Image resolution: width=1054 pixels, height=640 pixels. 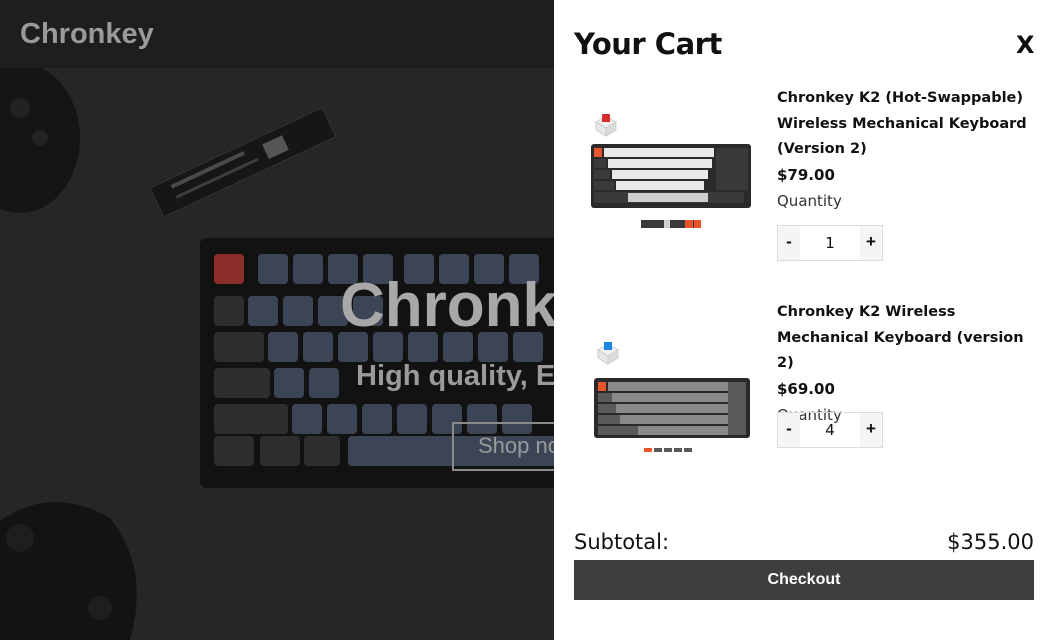 I want to click on product-price: $79.00, so click(x=806, y=174).